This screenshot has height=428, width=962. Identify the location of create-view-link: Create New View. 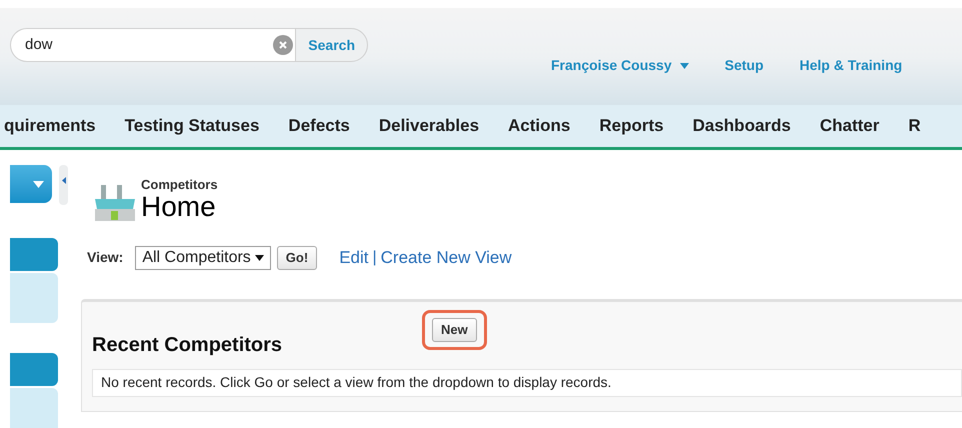
(446, 257).